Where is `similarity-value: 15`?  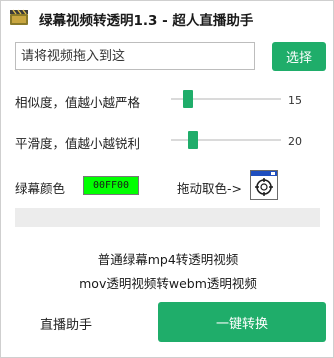 similarity-value: 15 is located at coordinates (295, 100).